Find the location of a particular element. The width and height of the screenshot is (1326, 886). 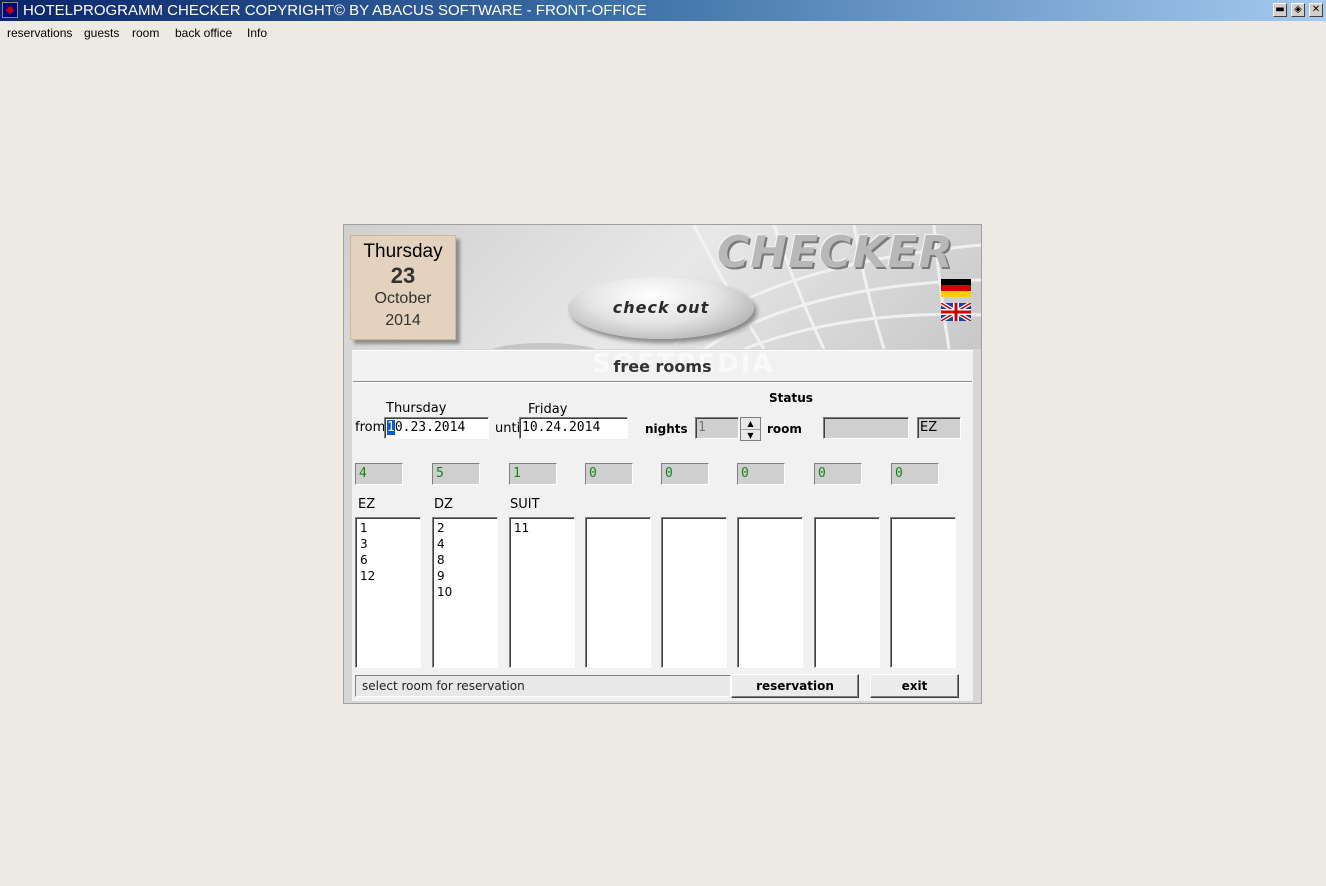

spin-down-icon: ▼ is located at coordinates (750, 435).